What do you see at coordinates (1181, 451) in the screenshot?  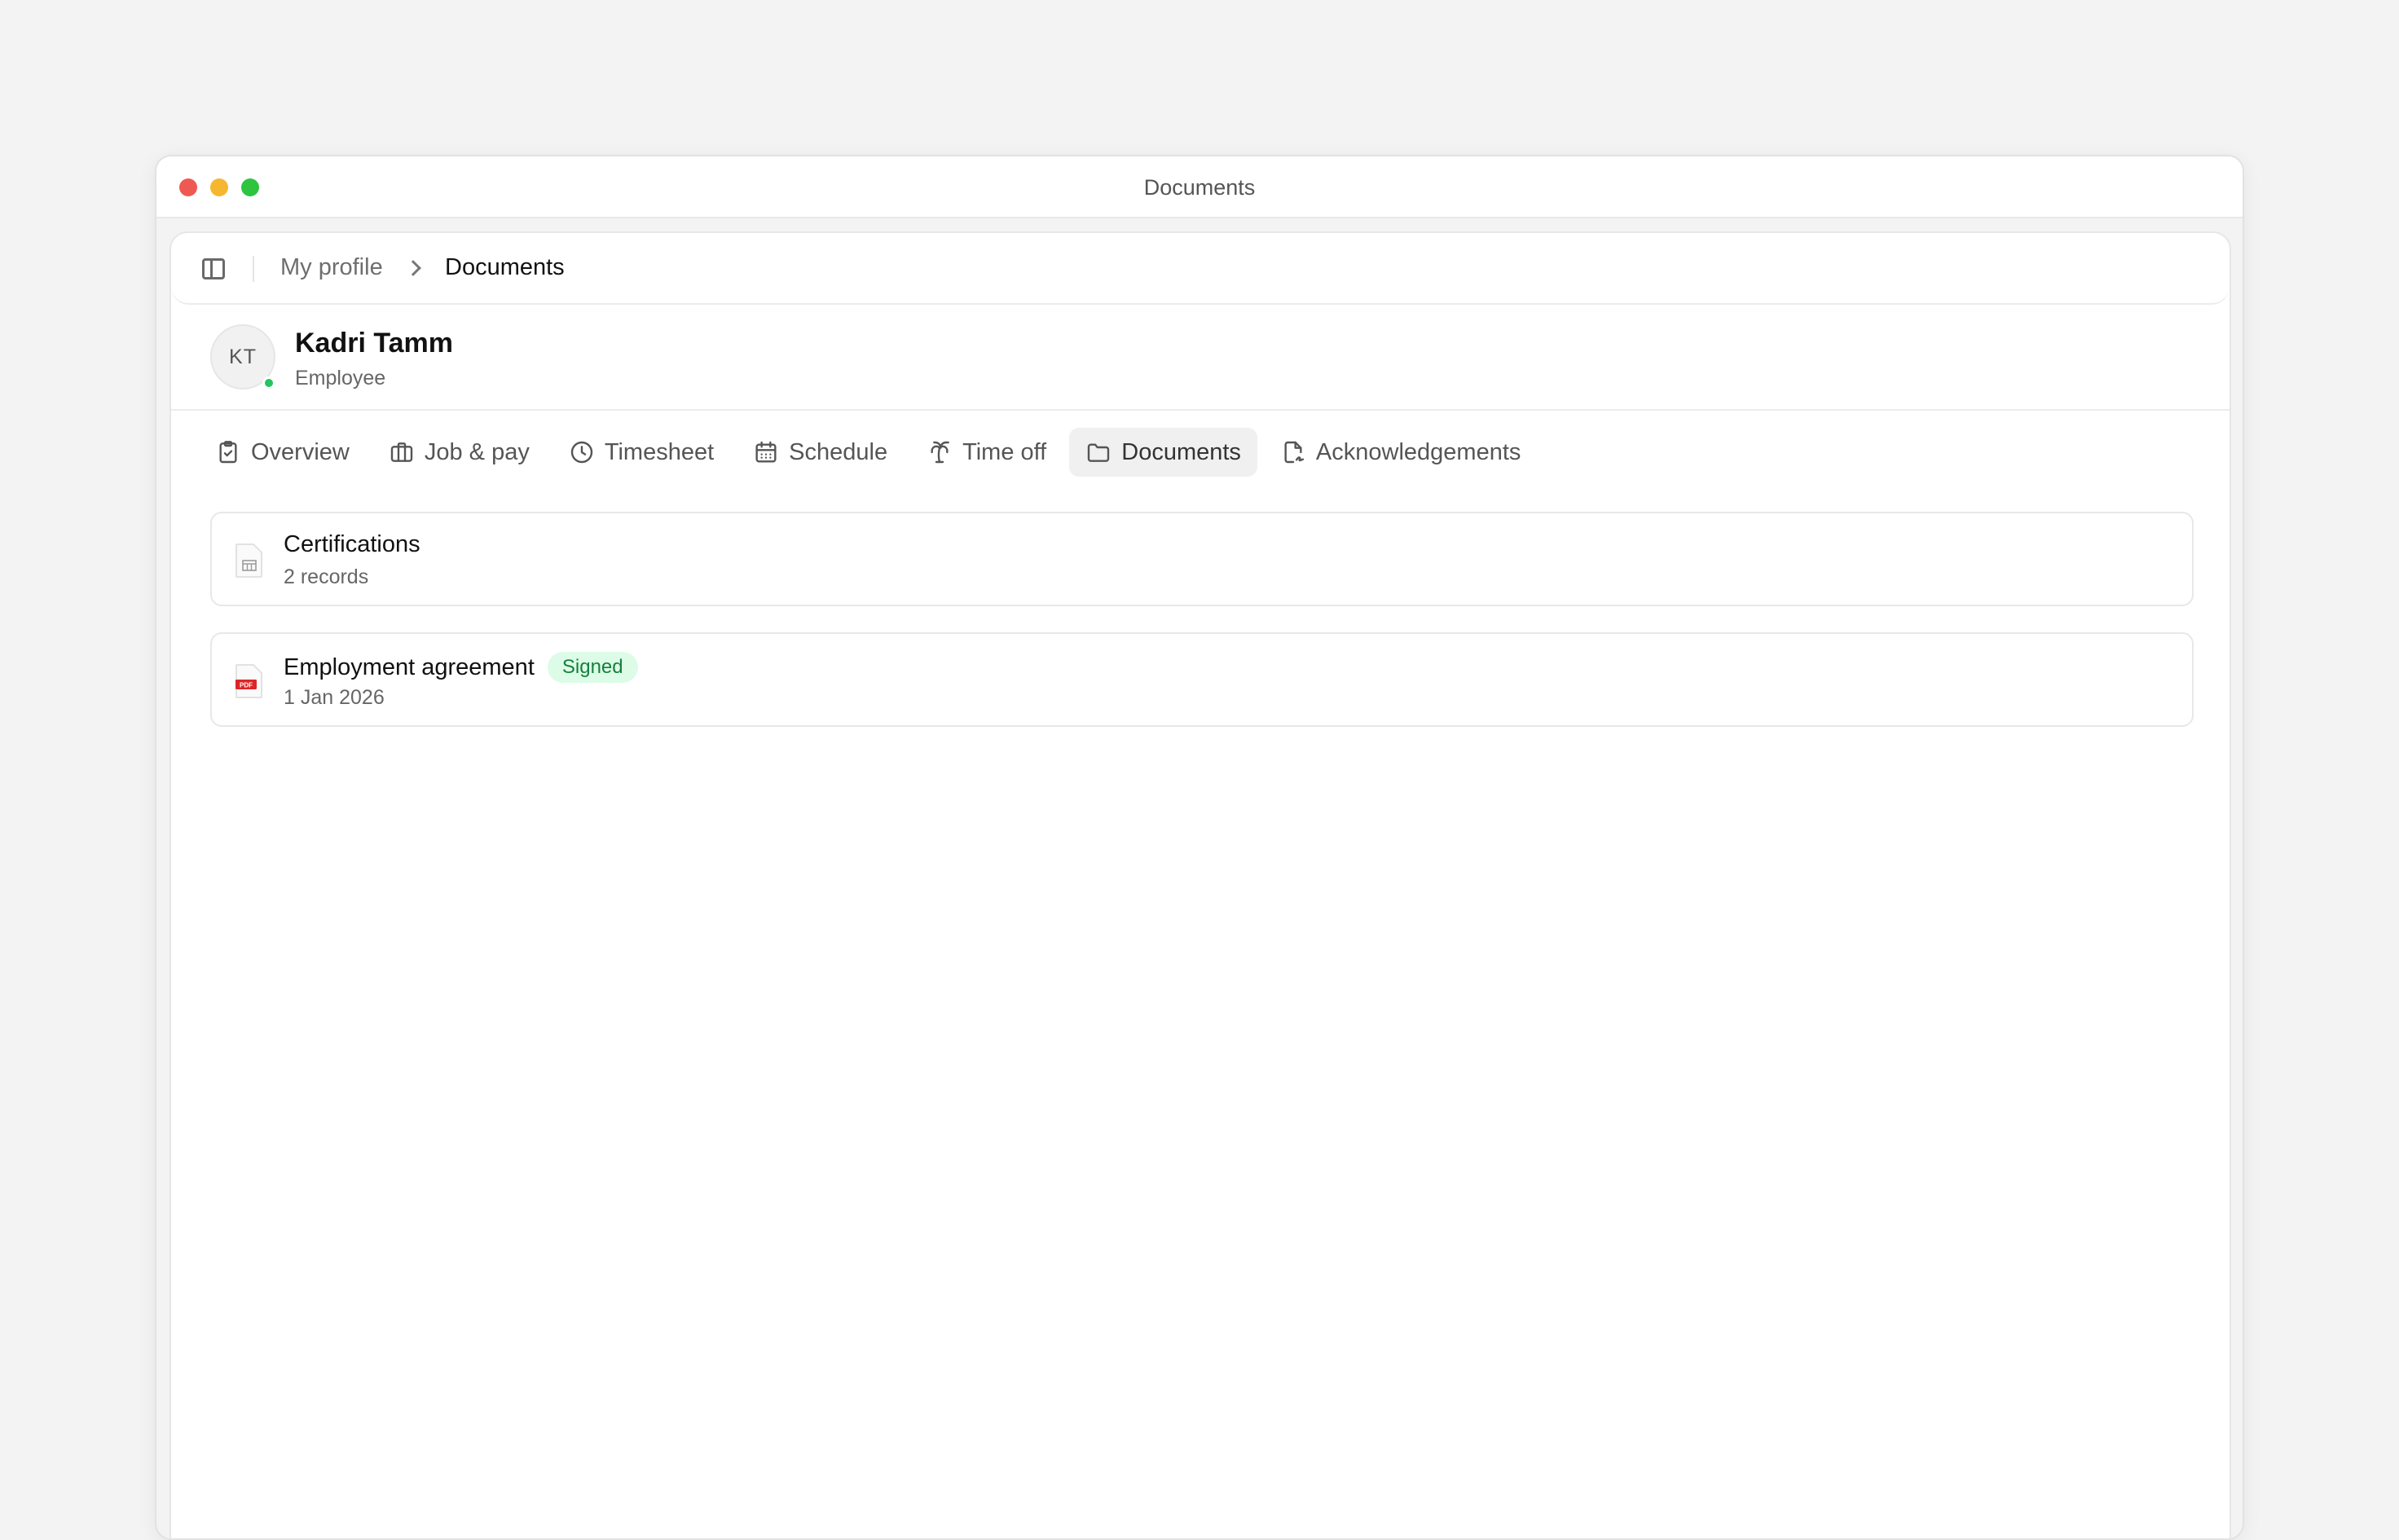 I see `tab-label: Documents` at bounding box center [1181, 451].